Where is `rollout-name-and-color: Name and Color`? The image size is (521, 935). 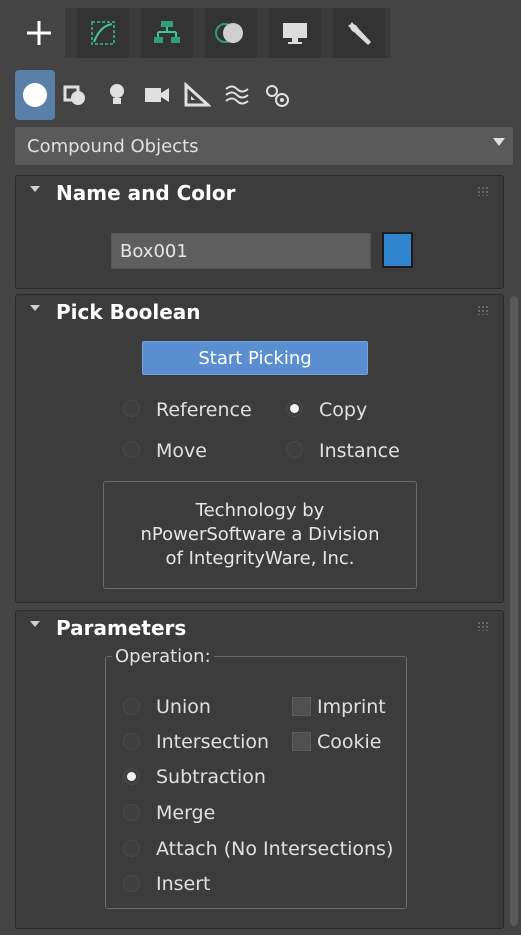 rollout-name-and-color: Name and Color is located at coordinates (259, 232).